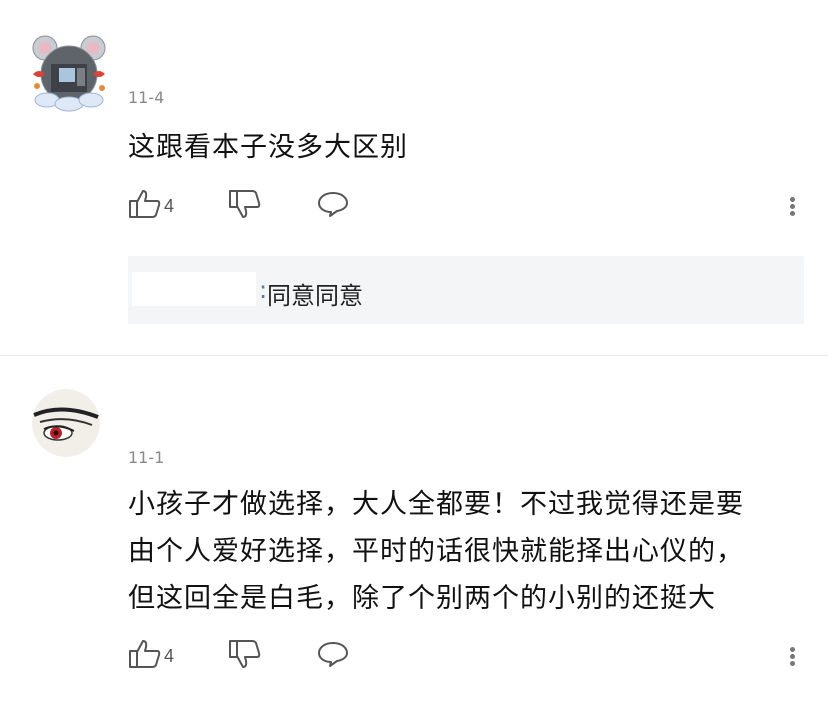  What do you see at coordinates (436, 551) in the screenshot?
I see `comment-text-line: 由个人爱好选择，平时的话很快就能择出心仪的，` at bounding box center [436, 551].